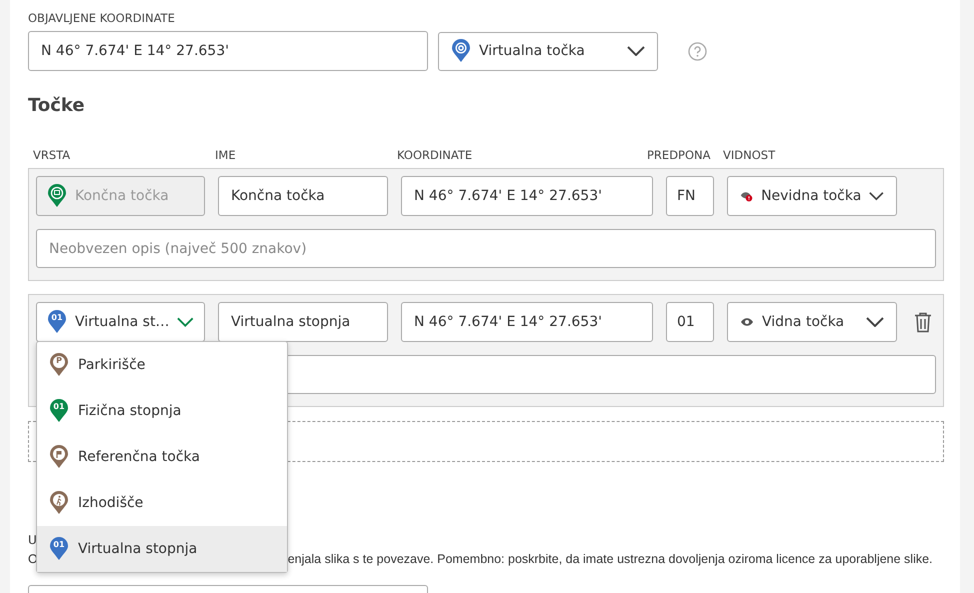 Image resolution: width=974 pixels, height=593 pixels. What do you see at coordinates (102, 18) in the screenshot?
I see `field-label: OBJAVLJENE KOORDINATE` at bounding box center [102, 18].